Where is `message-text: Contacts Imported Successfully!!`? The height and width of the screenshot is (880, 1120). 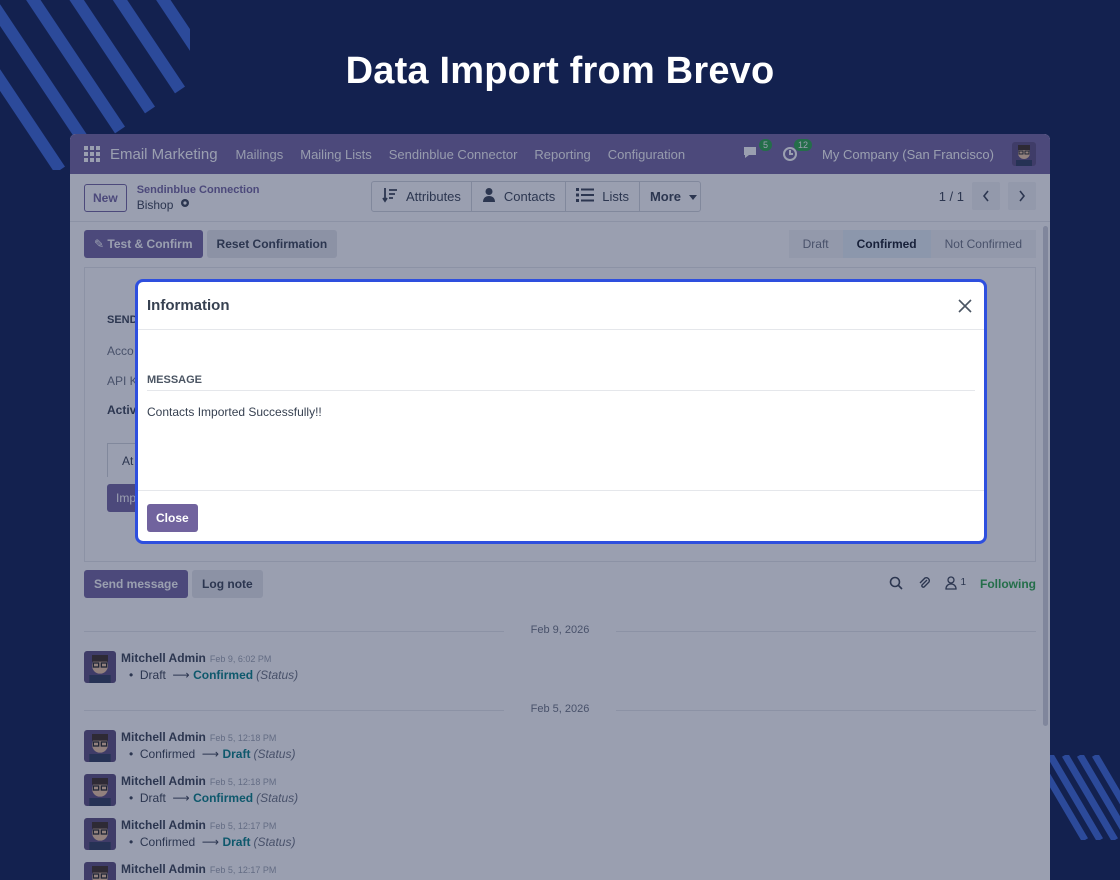
message-text: Contacts Imported Successfully!! is located at coordinates (234, 412).